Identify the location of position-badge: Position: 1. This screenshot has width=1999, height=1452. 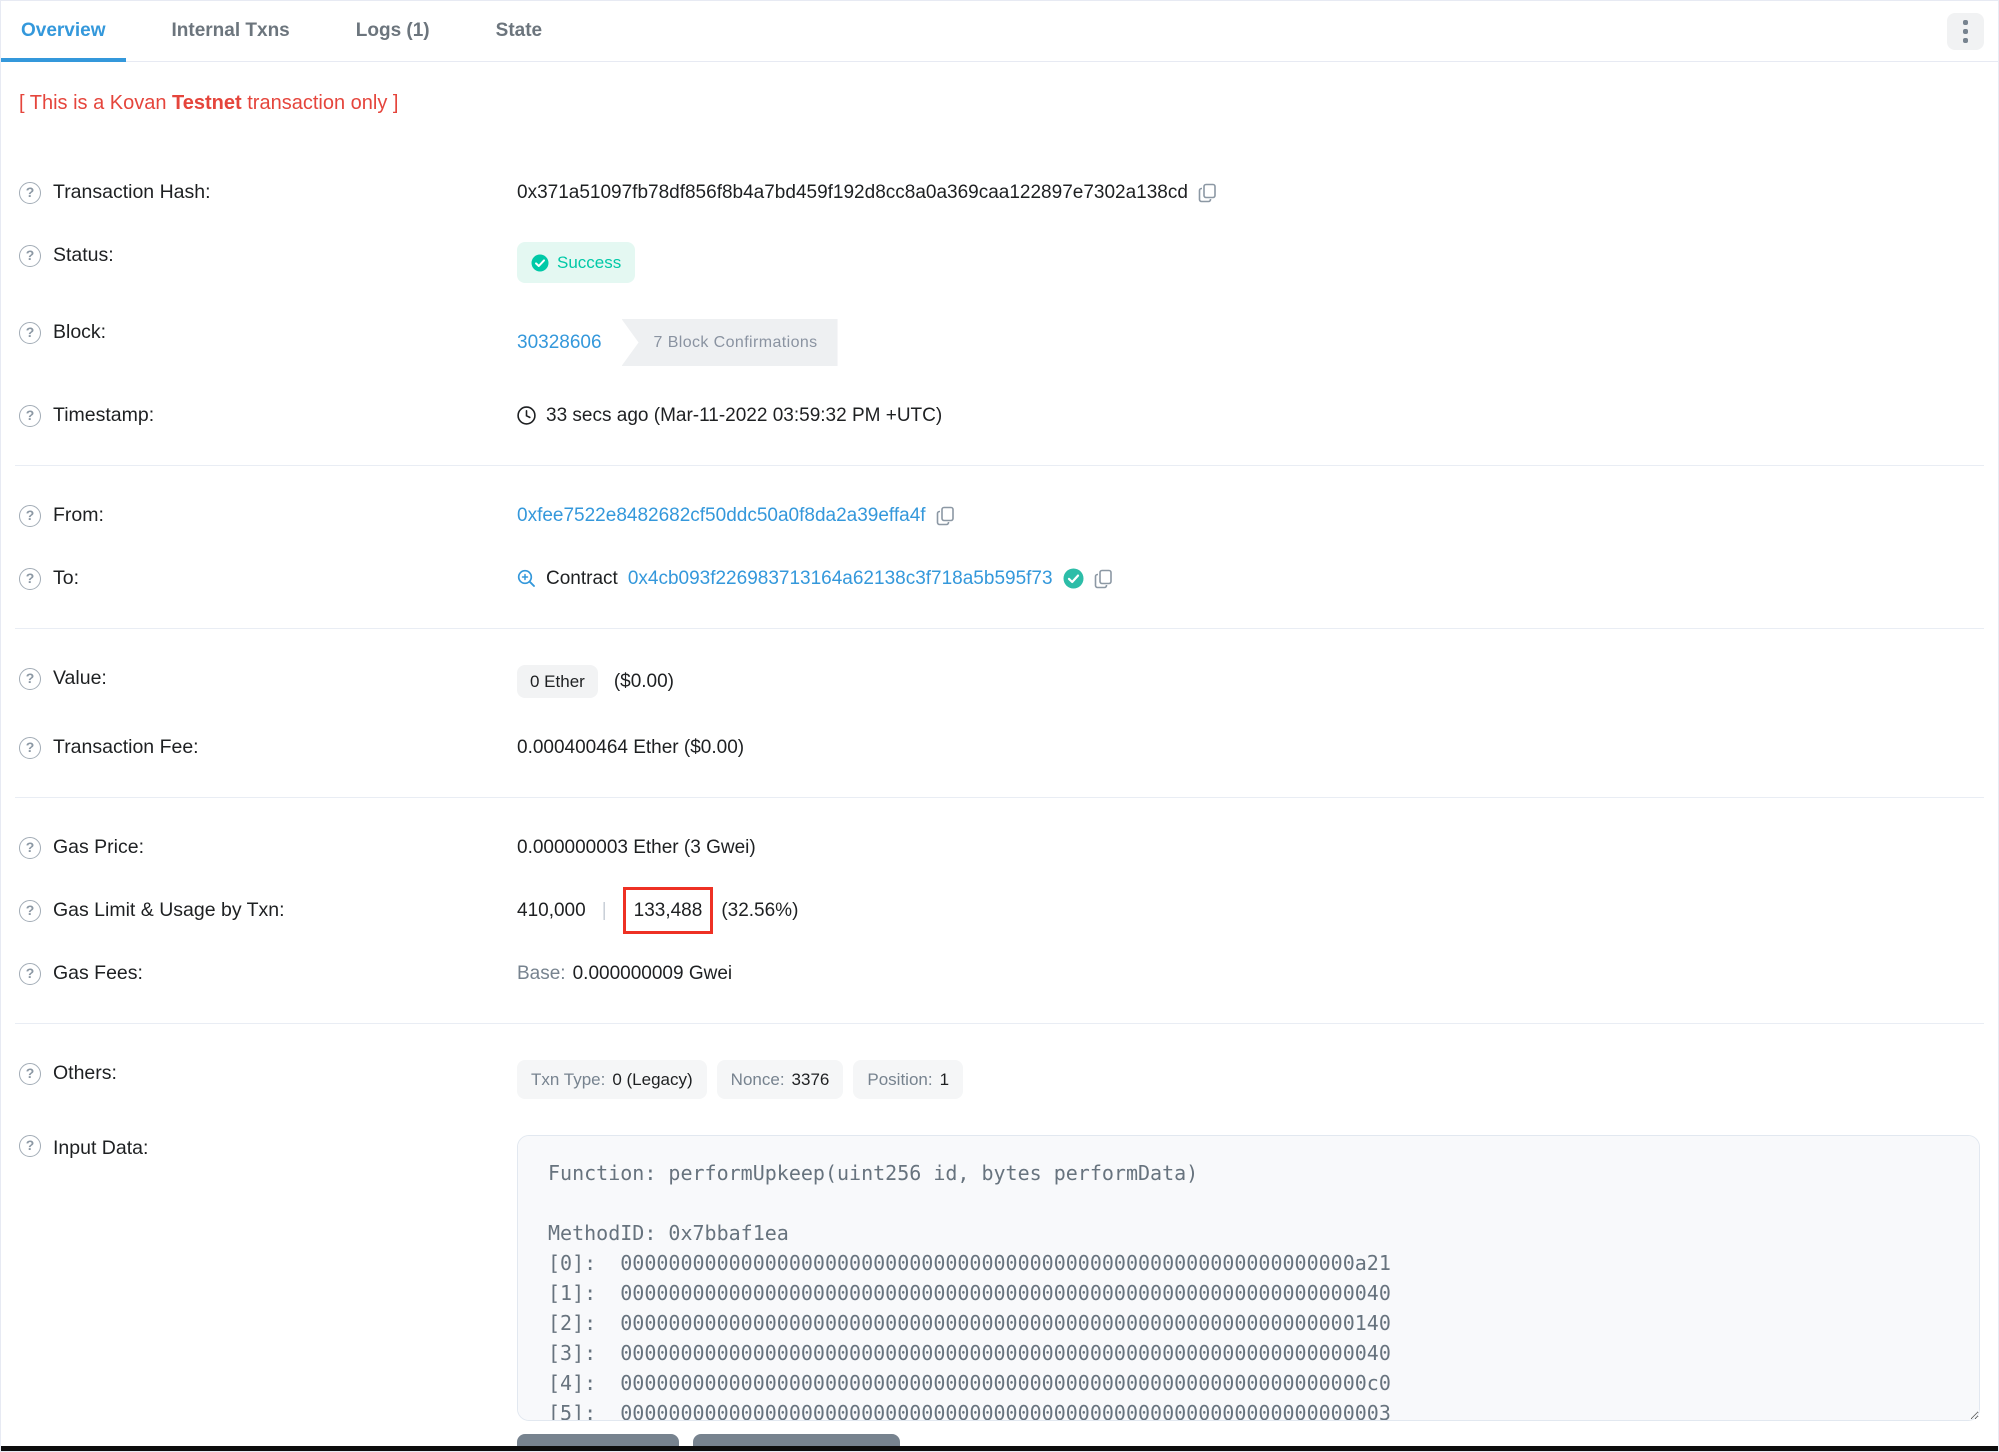
(908, 1079).